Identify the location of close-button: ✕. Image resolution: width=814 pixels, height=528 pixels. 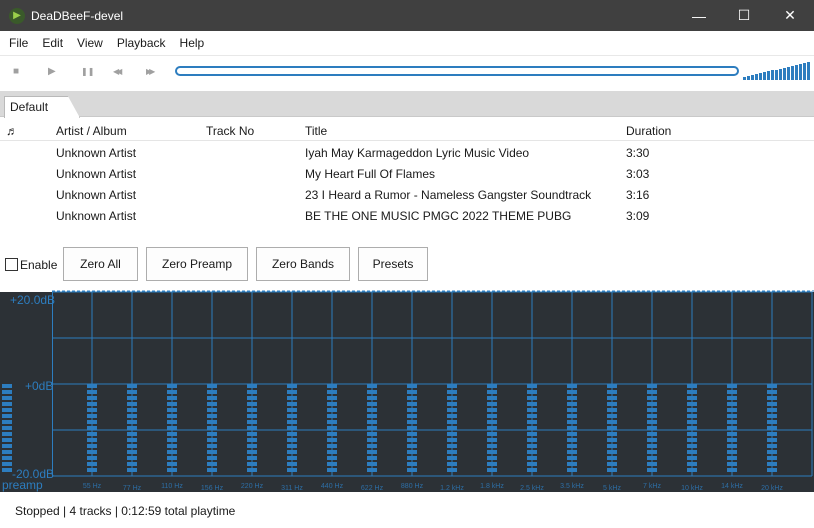
(790, 15).